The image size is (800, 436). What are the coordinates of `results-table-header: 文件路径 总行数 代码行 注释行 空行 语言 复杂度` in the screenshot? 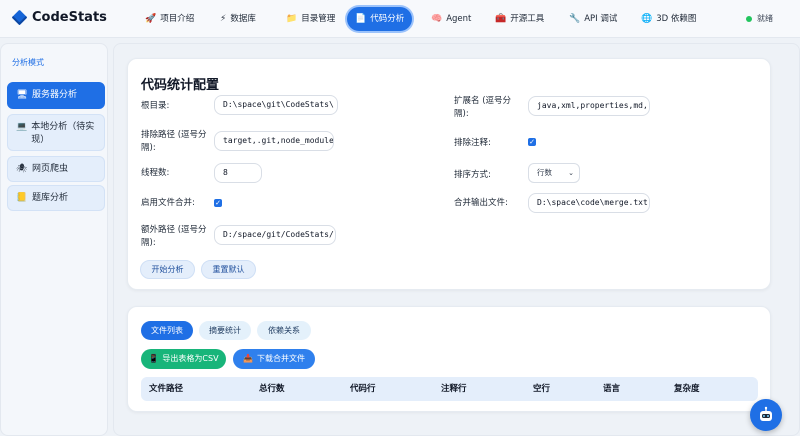 It's located at (449, 389).